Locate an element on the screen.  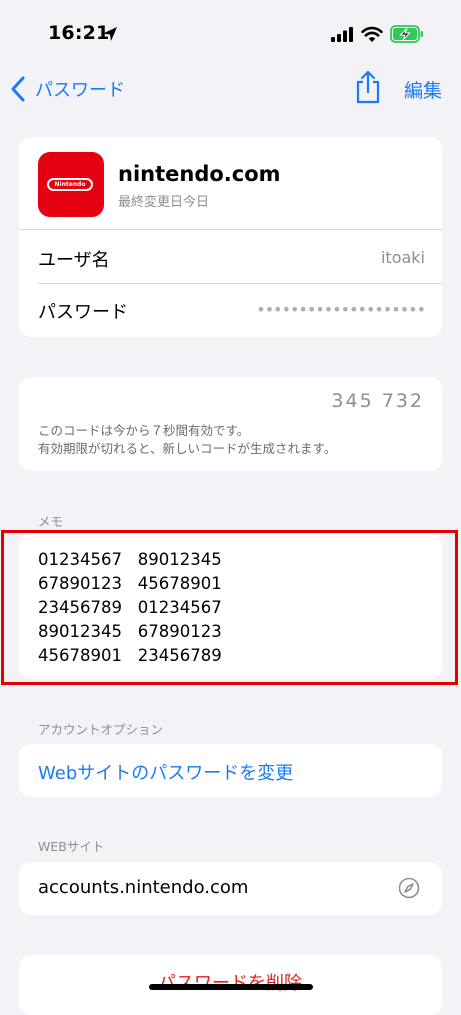
verification-code: 345 732 is located at coordinates (377, 401).